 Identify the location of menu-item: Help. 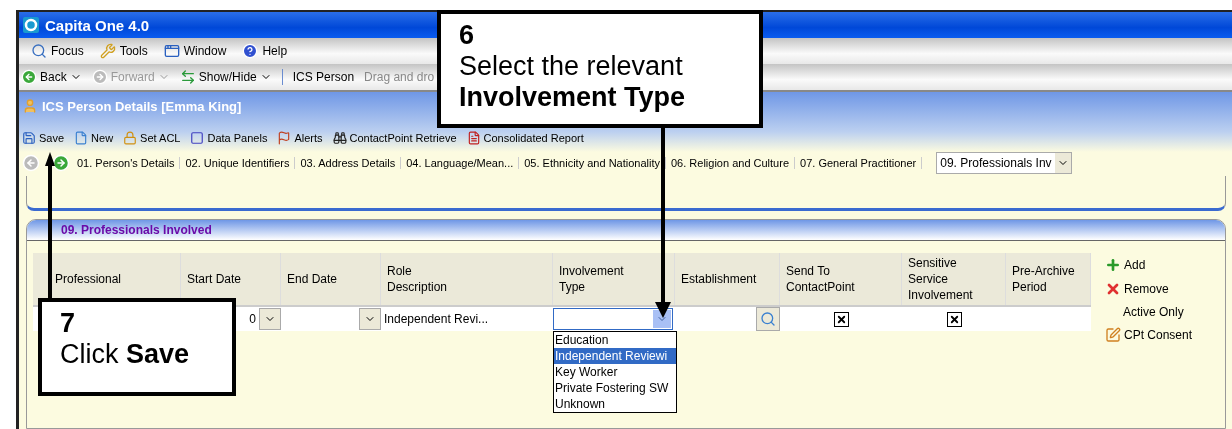
(265, 51).